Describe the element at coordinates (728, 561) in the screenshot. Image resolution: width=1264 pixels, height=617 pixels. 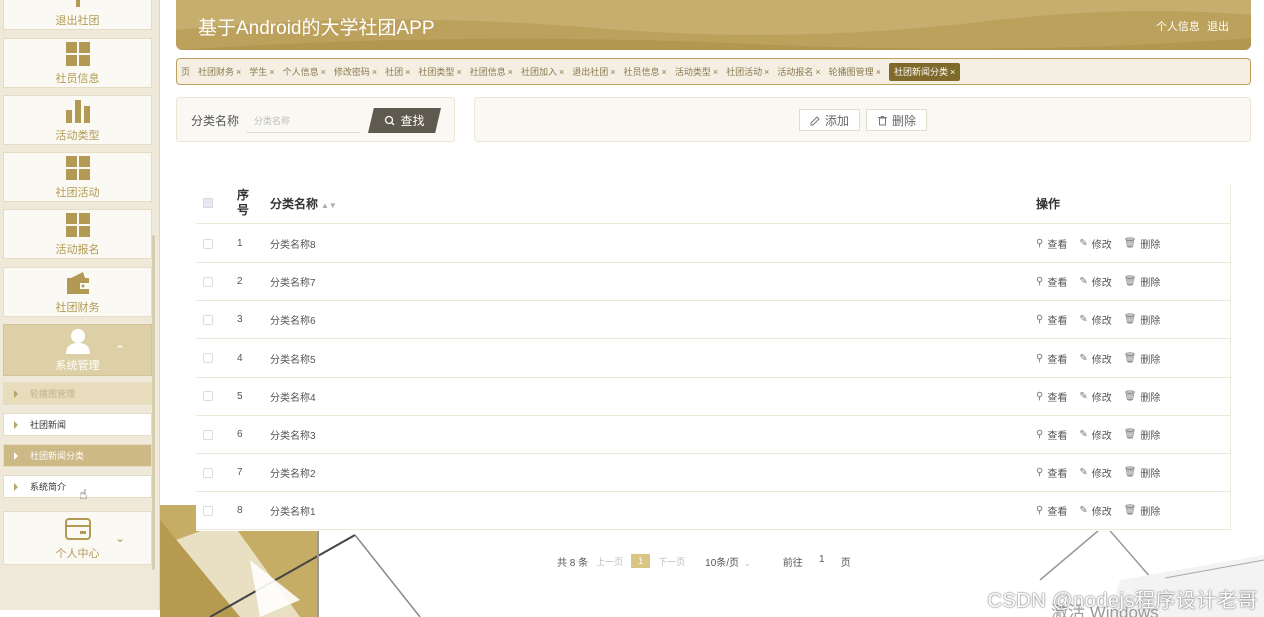
I see `page-size-select: 10条/页 ⌄` at that location.